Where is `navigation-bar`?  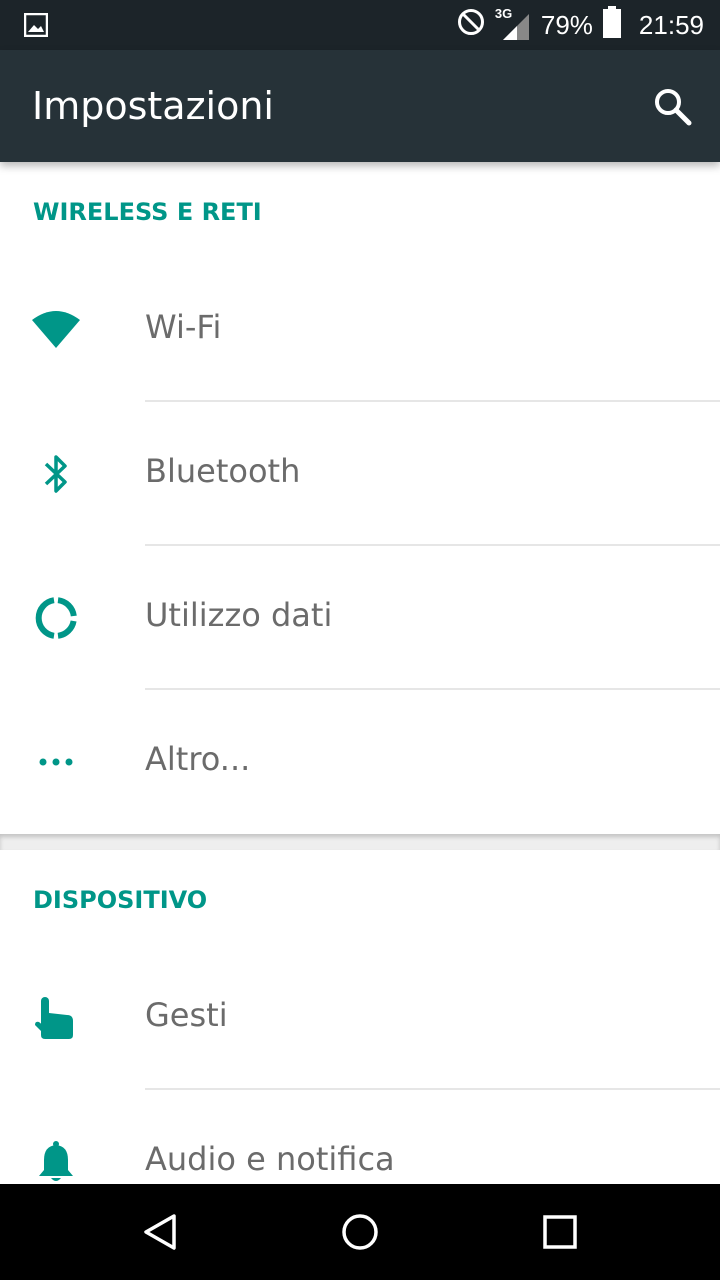
navigation-bar is located at coordinates (360, 1232).